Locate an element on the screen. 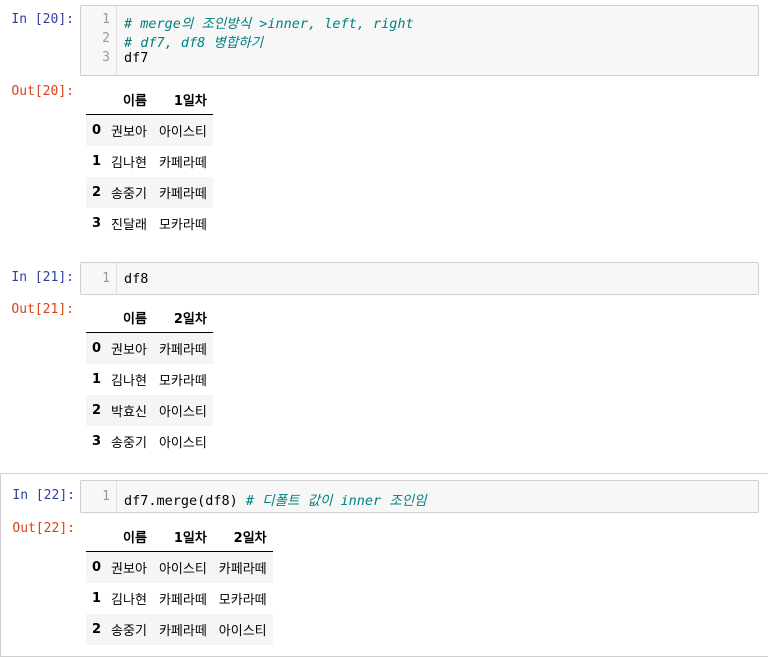 The height and width of the screenshot is (657, 768). code-comment: # 디폴트 값이 inner 조인임 is located at coordinates (336, 501).